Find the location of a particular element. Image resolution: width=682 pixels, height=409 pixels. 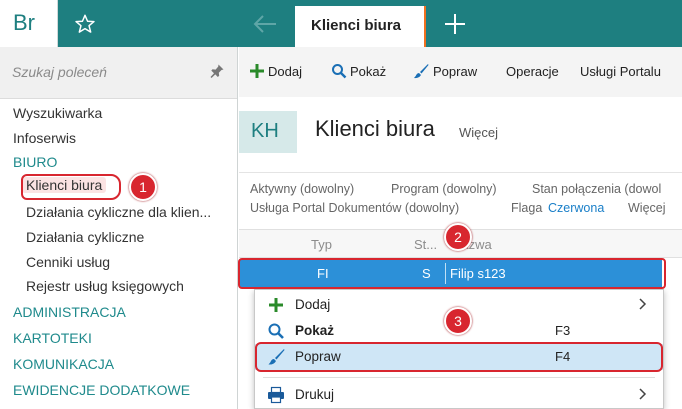

module-badge: KH is located at coordinates (268, 132).